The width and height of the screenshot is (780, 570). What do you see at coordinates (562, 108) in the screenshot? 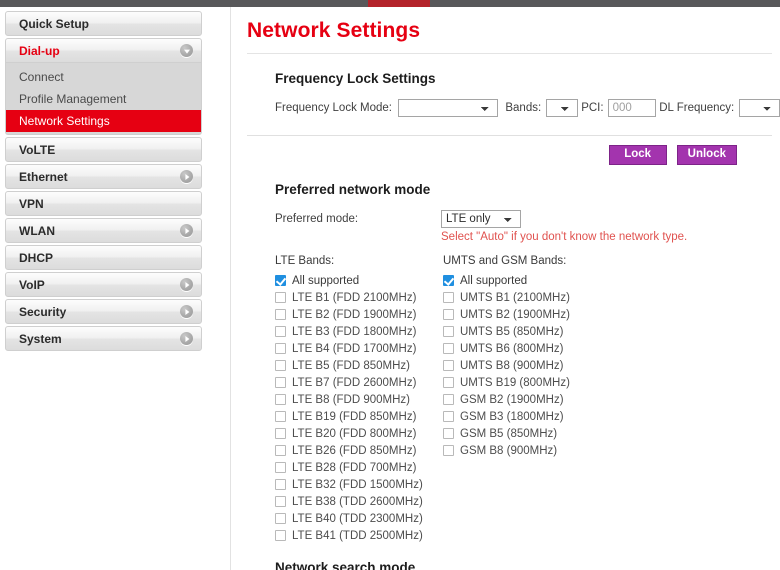
I see `bands-select` at bounding box center [562, 108].